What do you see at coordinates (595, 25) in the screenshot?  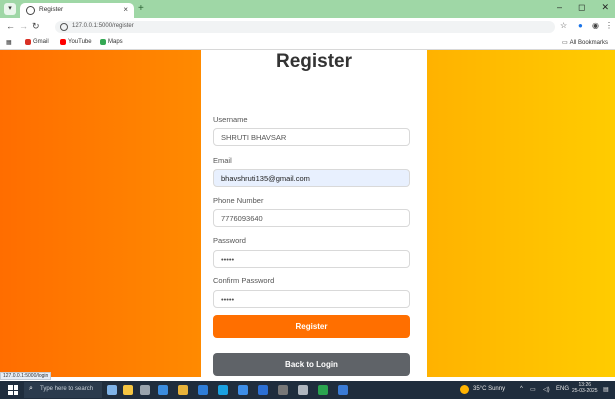 I see `profile-icon: ◉` at bounding box center [595, 25].